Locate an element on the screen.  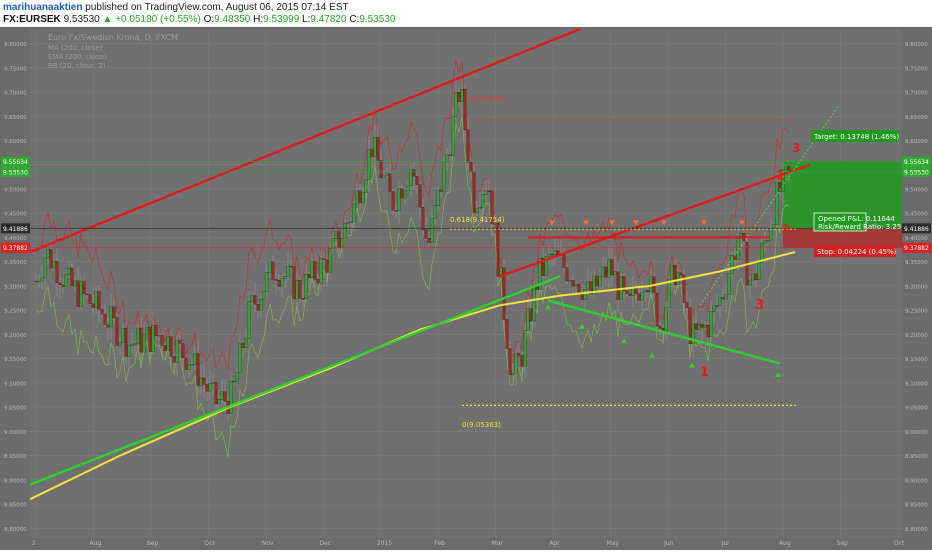
risk-reward-label: Risk/Reward Ratio: 3.25 is located at coordinates (859, 227).